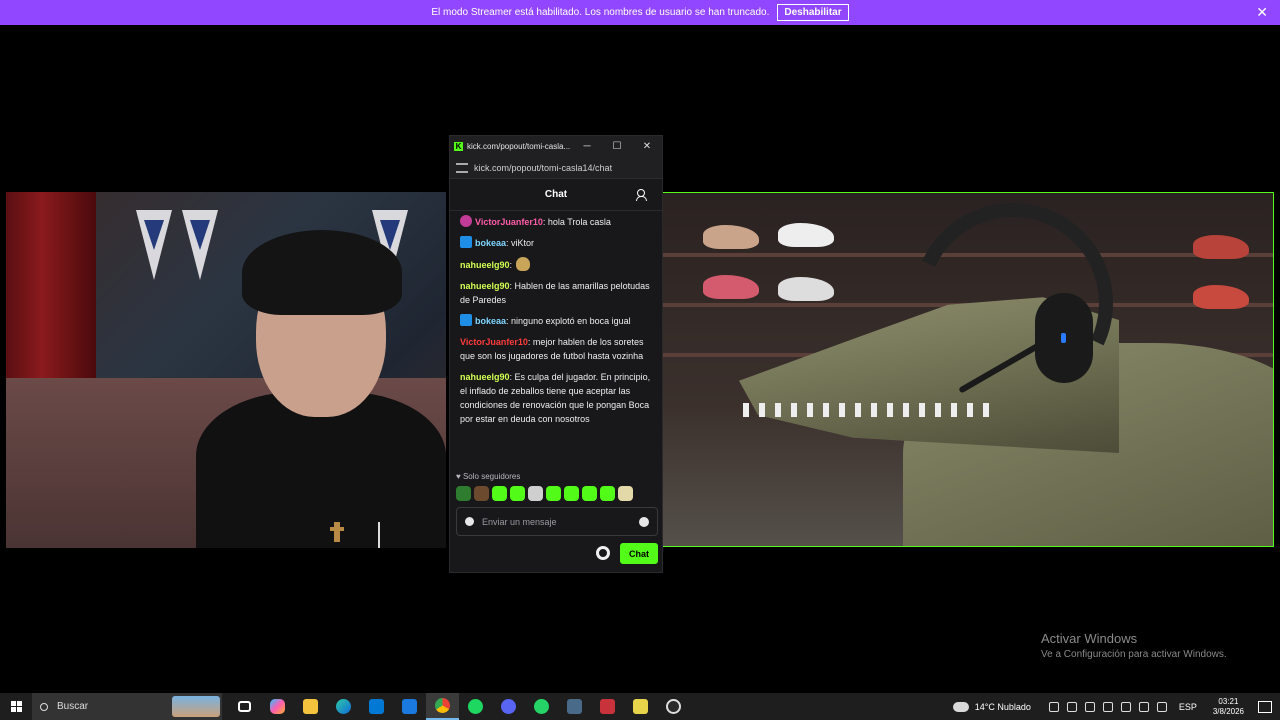 The width and height of the screenshot is (1280, 720). What do you see at coordinates (508, 706) in the screenshot?
I see `discord-icon` at bounding box center [508, 706].